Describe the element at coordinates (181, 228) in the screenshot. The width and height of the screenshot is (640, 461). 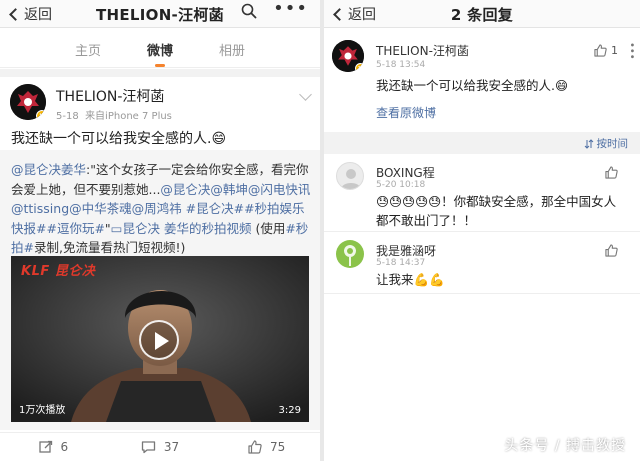
I see `repost-link: ▭昆仑决 姜华的秒拍视频` at that location.